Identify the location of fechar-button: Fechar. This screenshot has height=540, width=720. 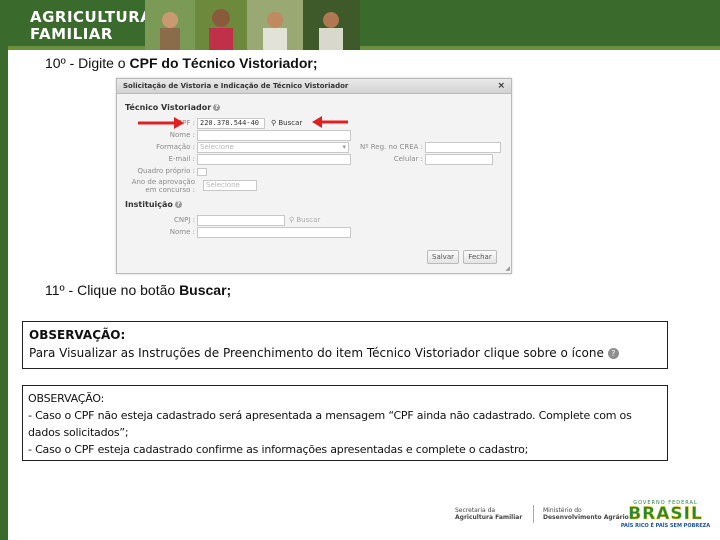
(480, 257).